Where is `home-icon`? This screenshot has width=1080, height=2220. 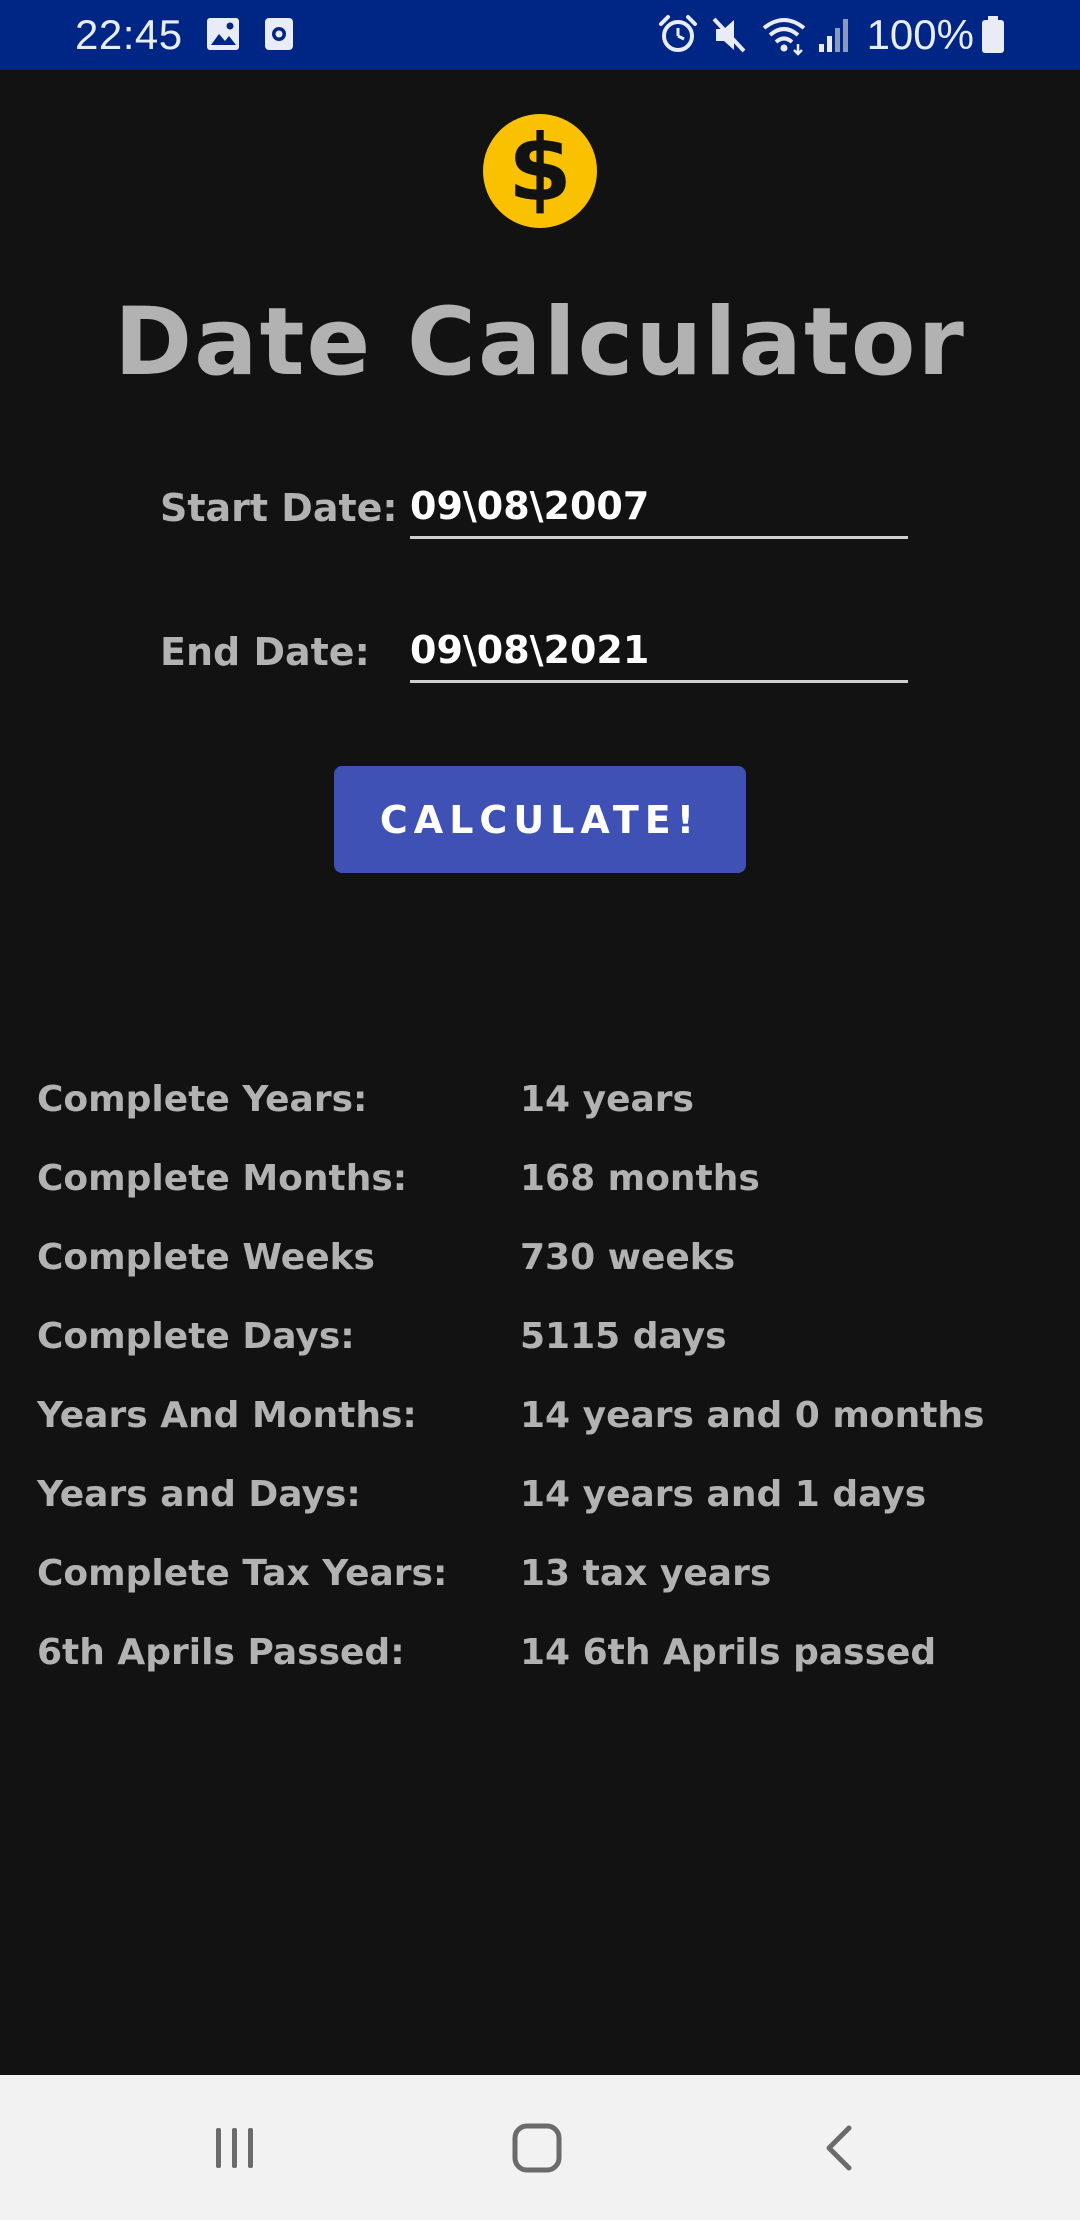 home-icon is located at coordinates (537, 2148).